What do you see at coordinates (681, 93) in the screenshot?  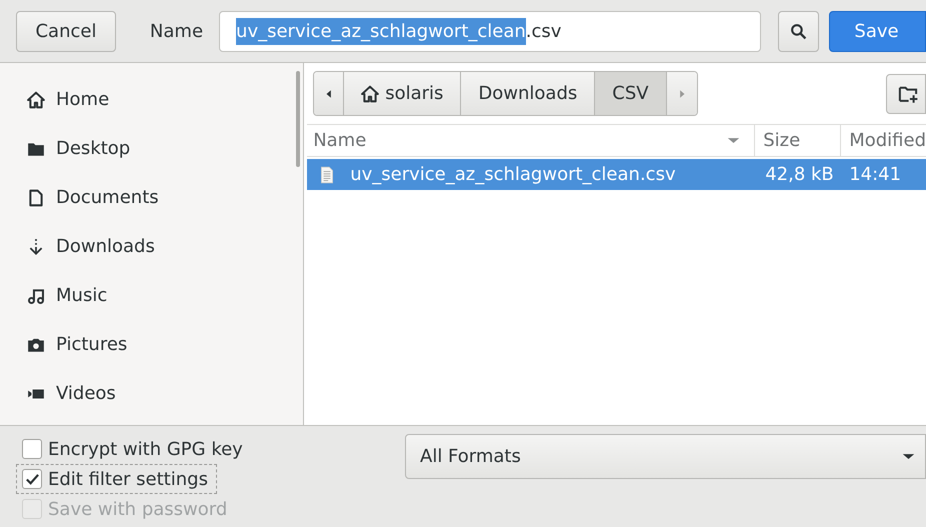 I see `scroll-right-button` at bounding box center [681, 93].